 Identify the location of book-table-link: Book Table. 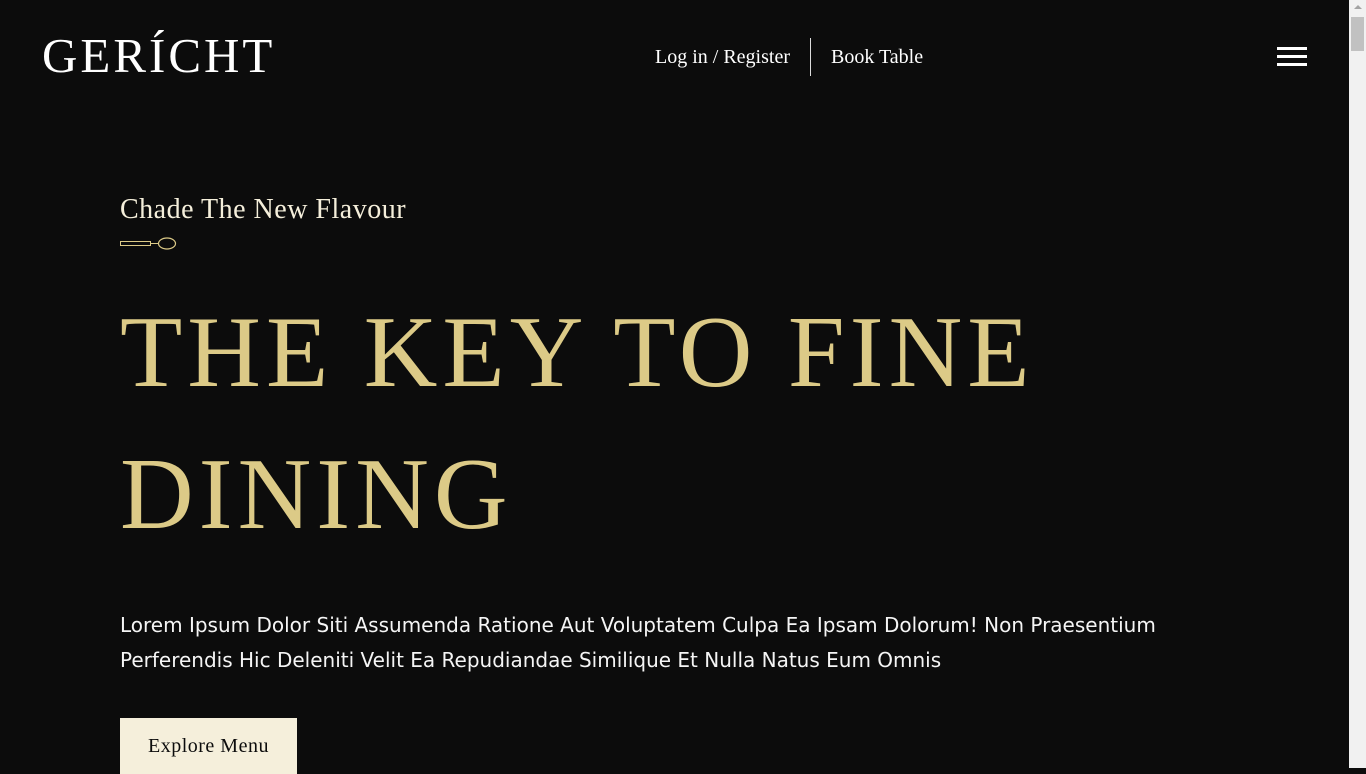
(877, 57).